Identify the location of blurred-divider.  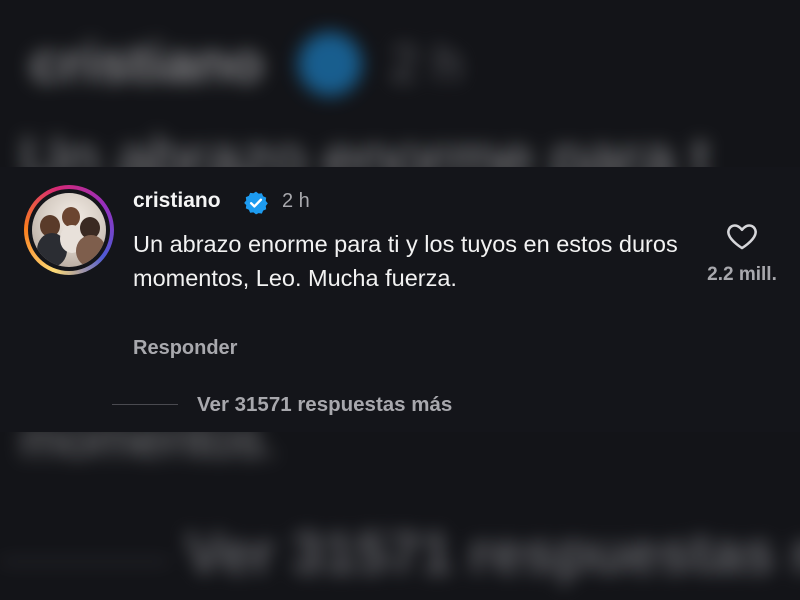
(85, 561).